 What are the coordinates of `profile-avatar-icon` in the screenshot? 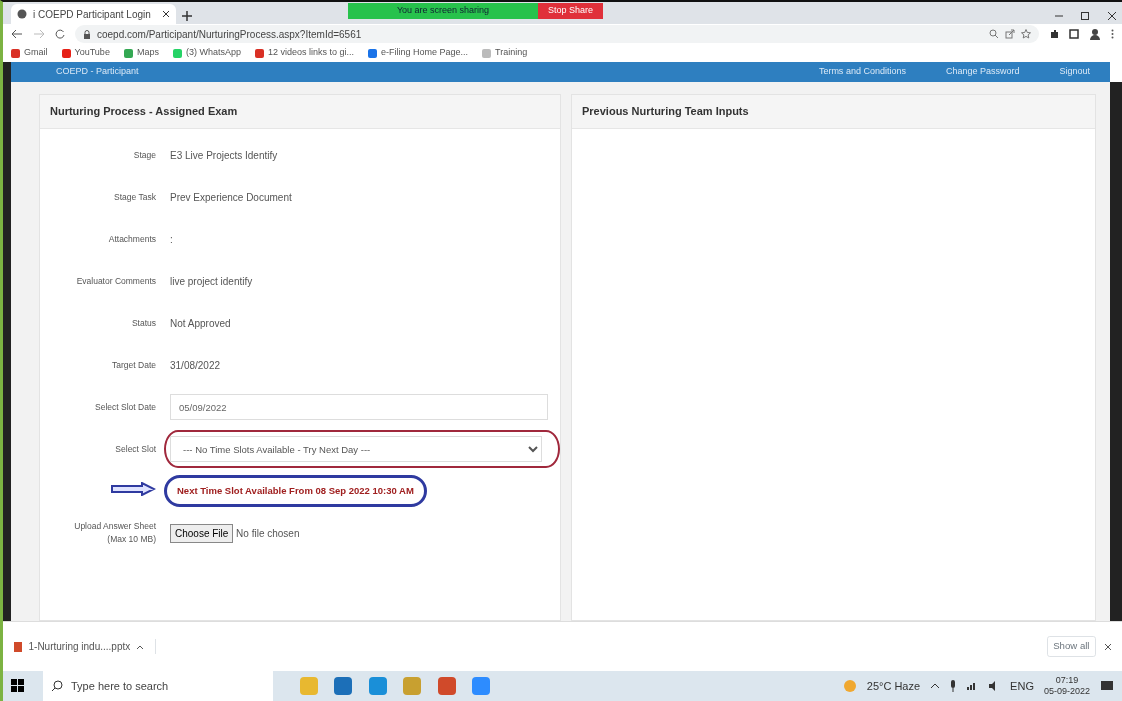 It's located at (1095, 34).